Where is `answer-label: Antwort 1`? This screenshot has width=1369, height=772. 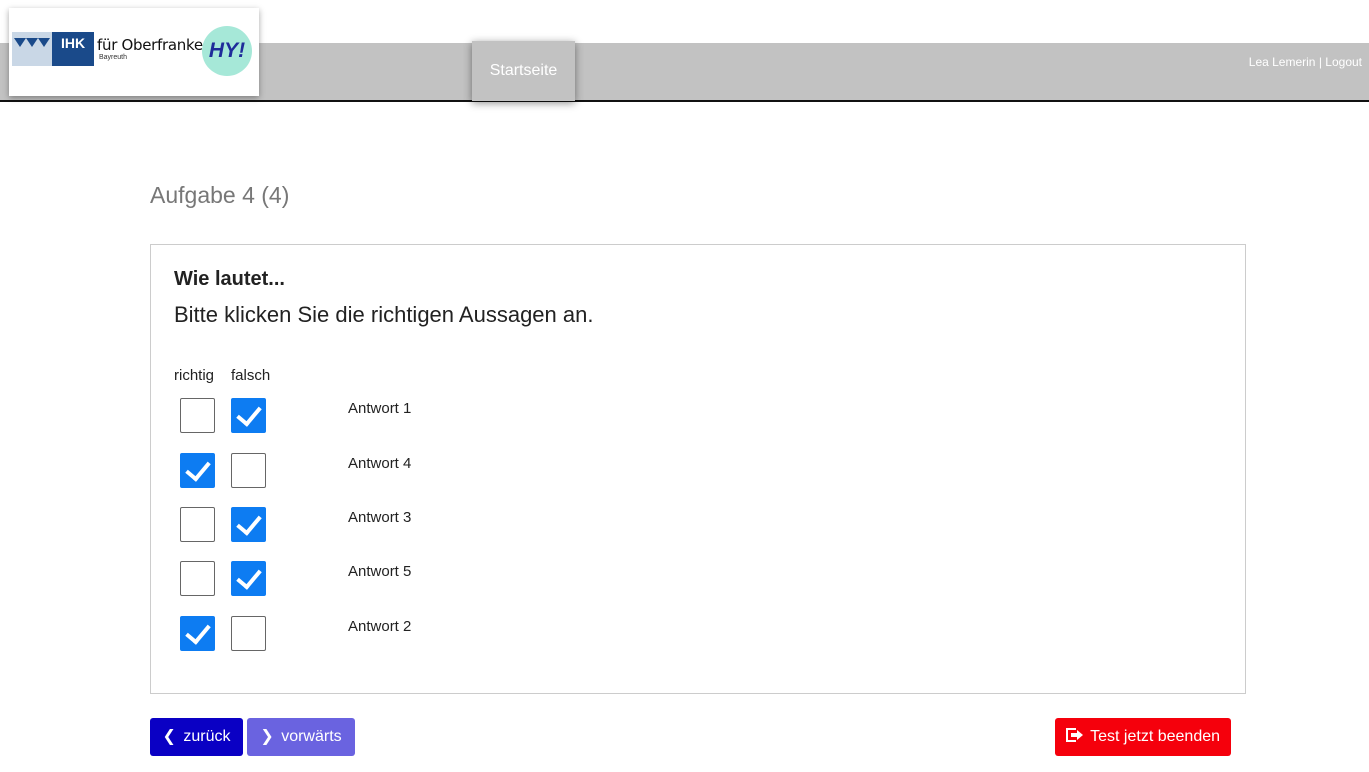 answer-label: Antwort 1 is located at coordinates (380, 408).